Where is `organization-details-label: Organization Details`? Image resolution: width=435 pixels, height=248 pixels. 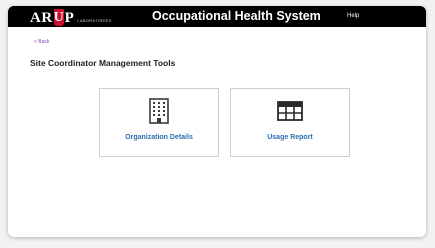
organization-details-label: Organization Details is located at coordinates (159, 137).